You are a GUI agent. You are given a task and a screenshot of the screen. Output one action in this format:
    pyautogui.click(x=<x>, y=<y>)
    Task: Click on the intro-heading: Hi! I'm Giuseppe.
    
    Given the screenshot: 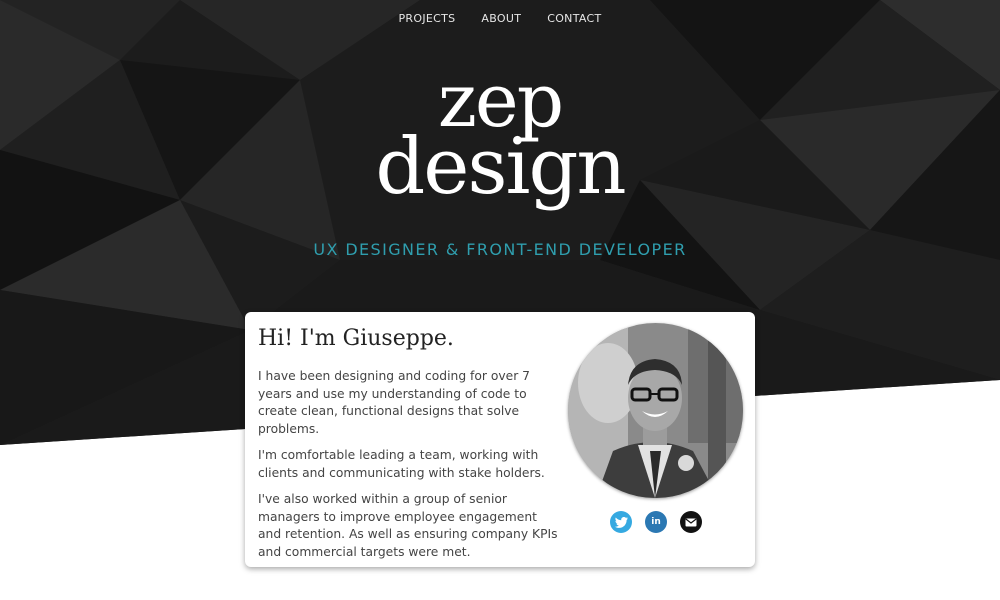 What is the action you would take?
    pyautogui.click(x=356, y=338)
    